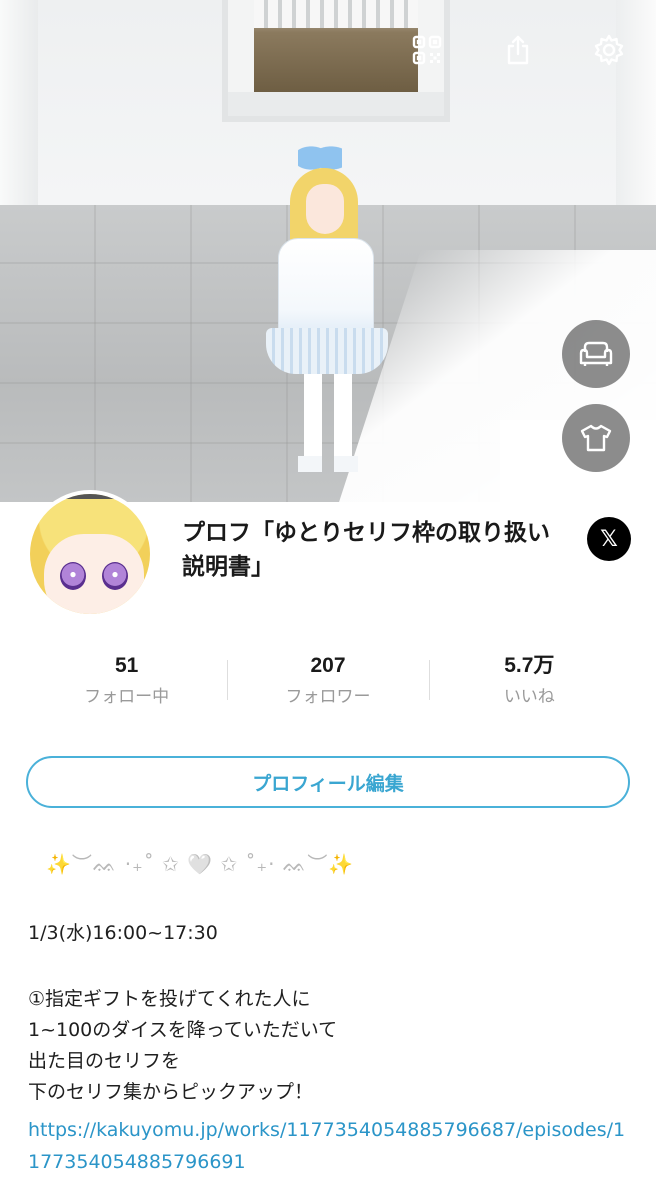  What do you see at coordinates (518, 50) in the screenshot?
I see `share-icon` at bounding box center [518, 50].